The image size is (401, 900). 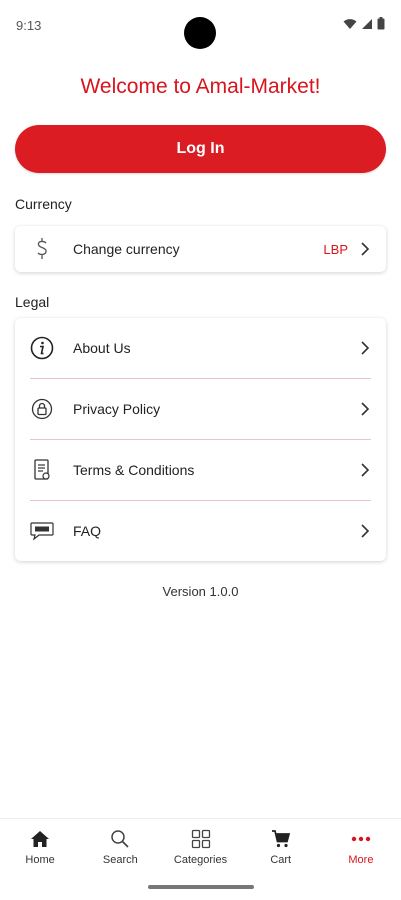 I want to click on welcome-title: Welcome to Amal-Market!, so click(x=200, y=86).